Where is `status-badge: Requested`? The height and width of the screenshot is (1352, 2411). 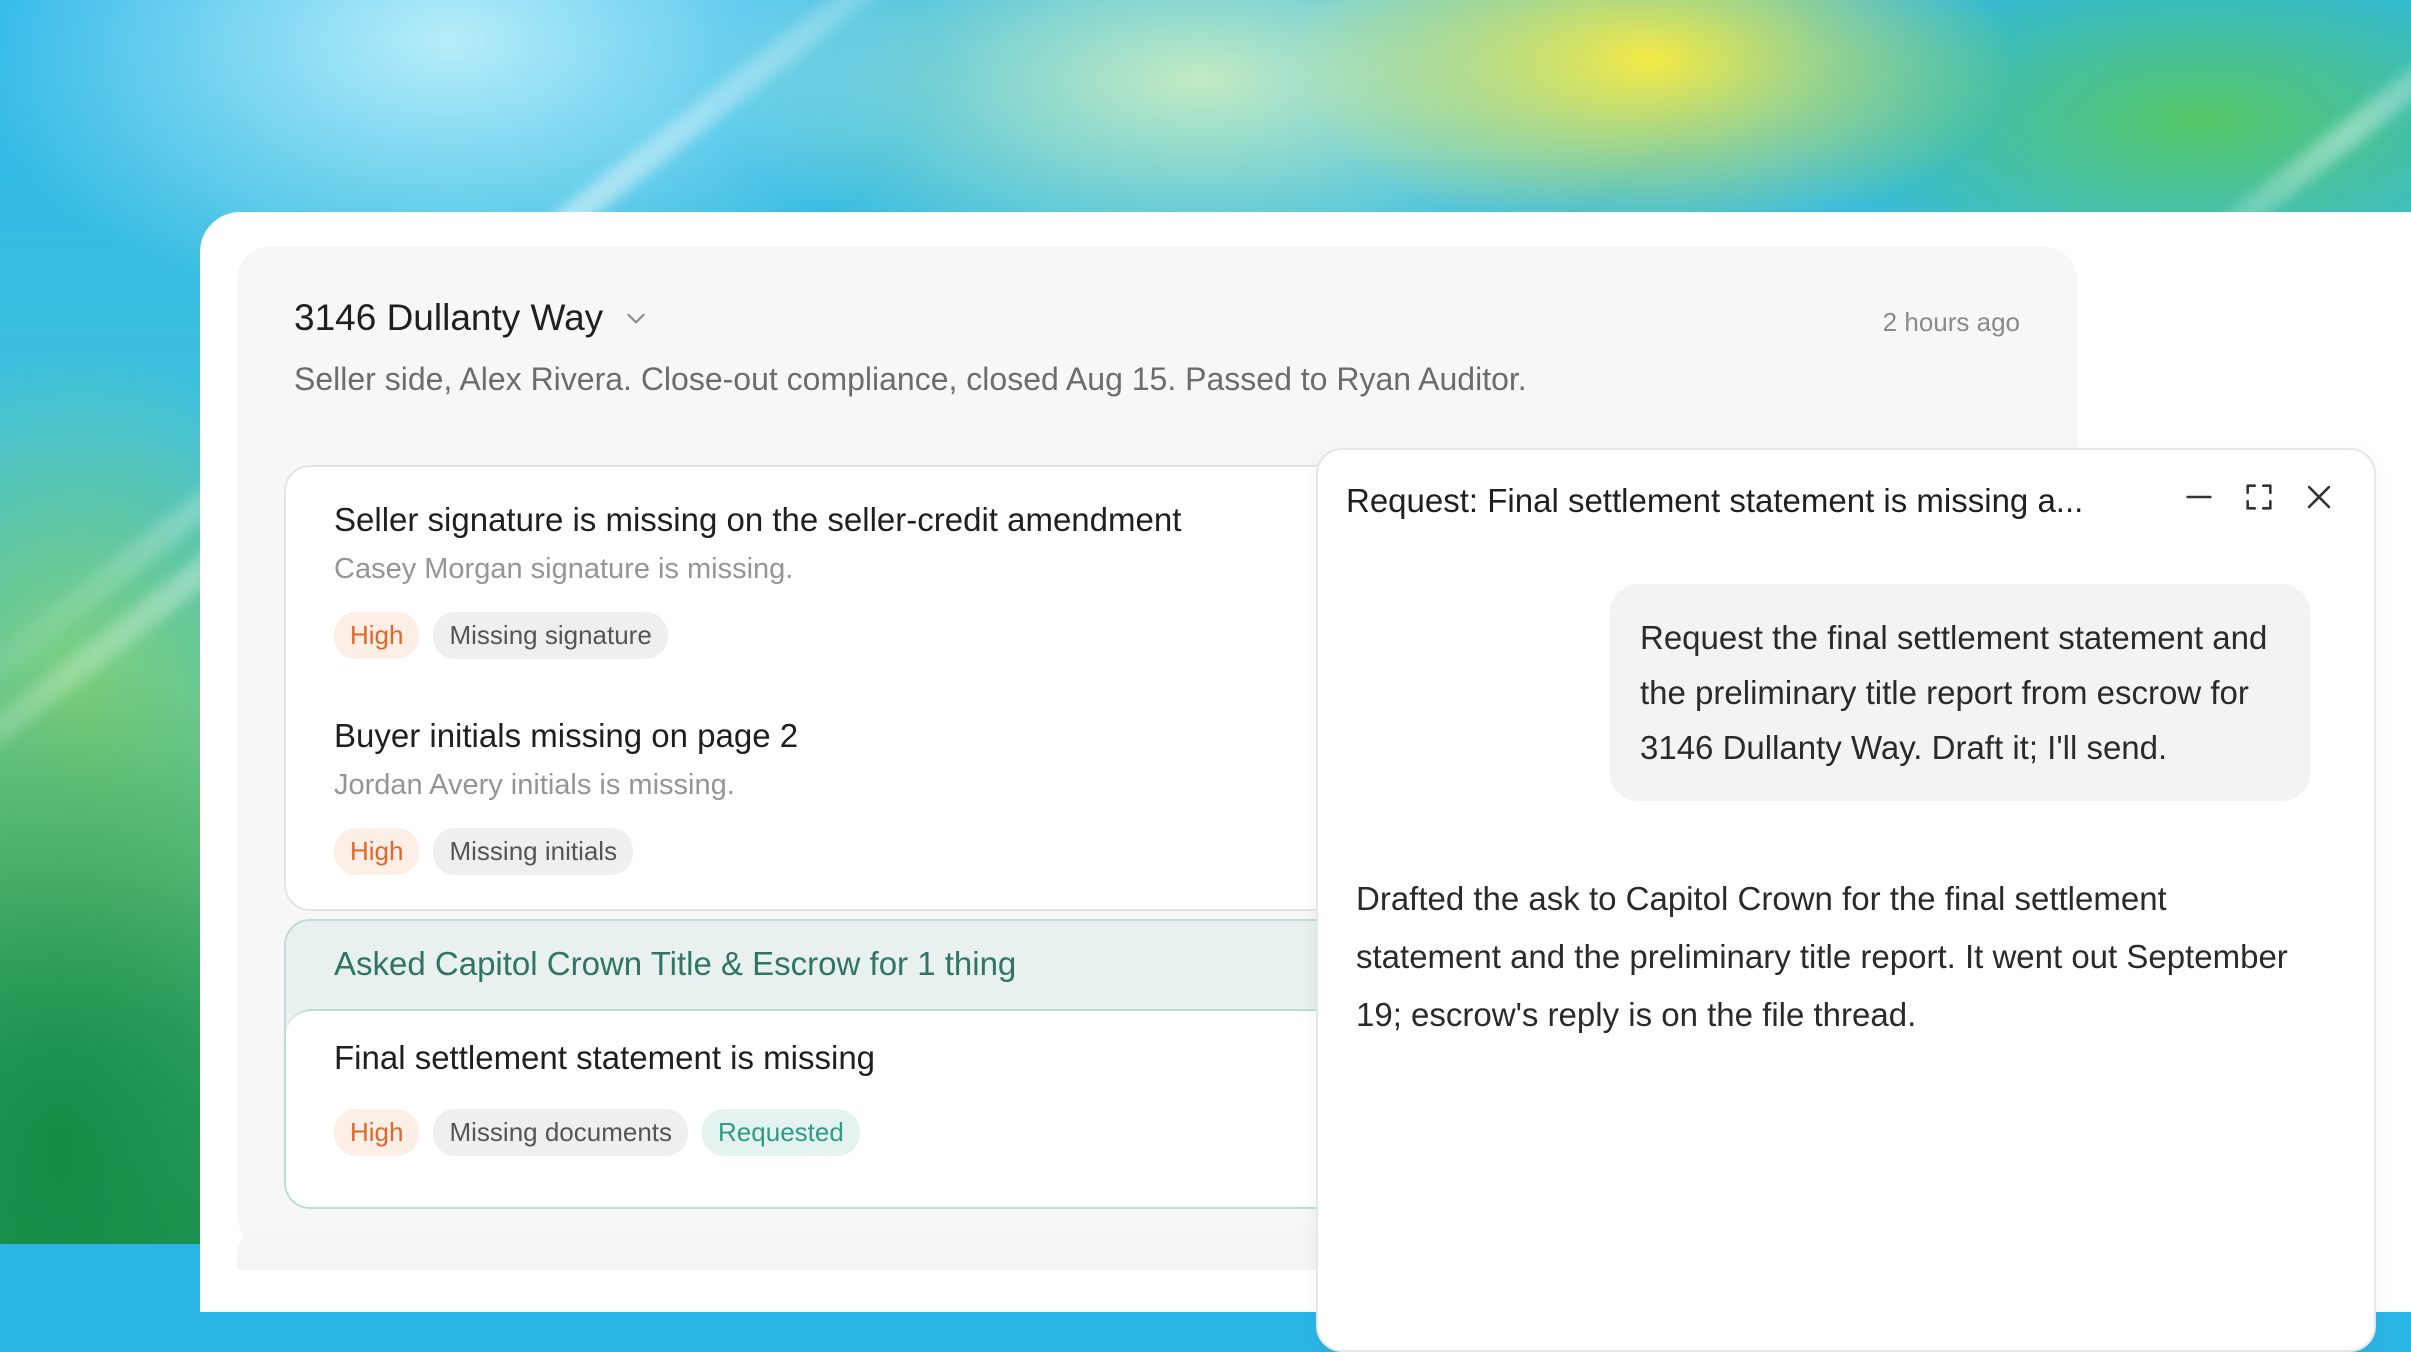
status-badge: Requested is located at coordinates (781, 1132).